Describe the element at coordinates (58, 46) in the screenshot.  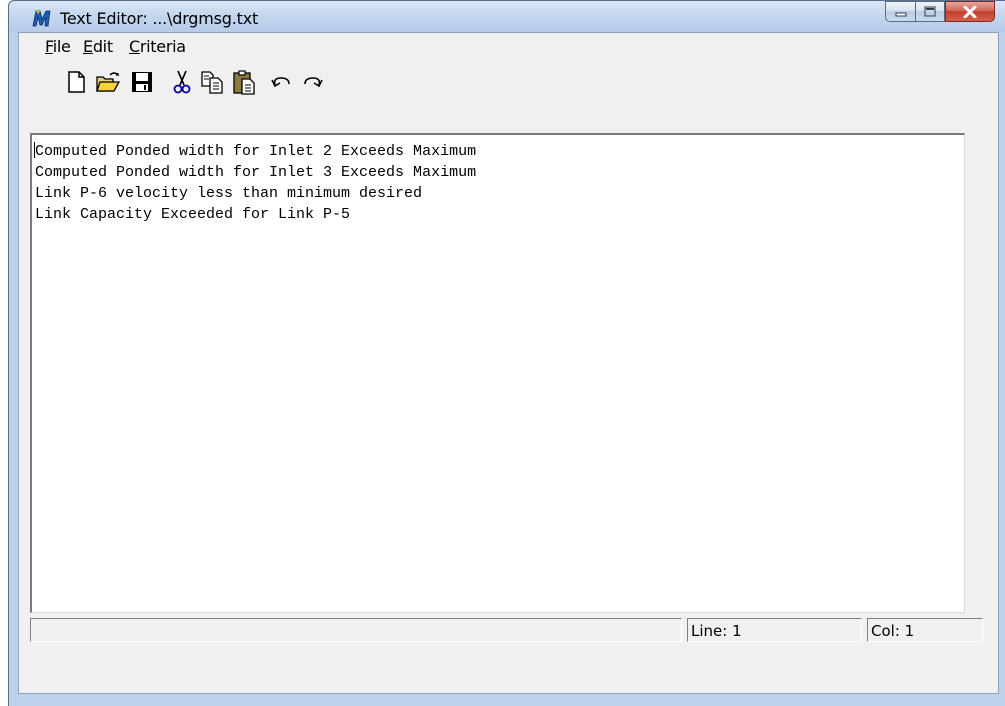
I see `menu-file: File` at that location.